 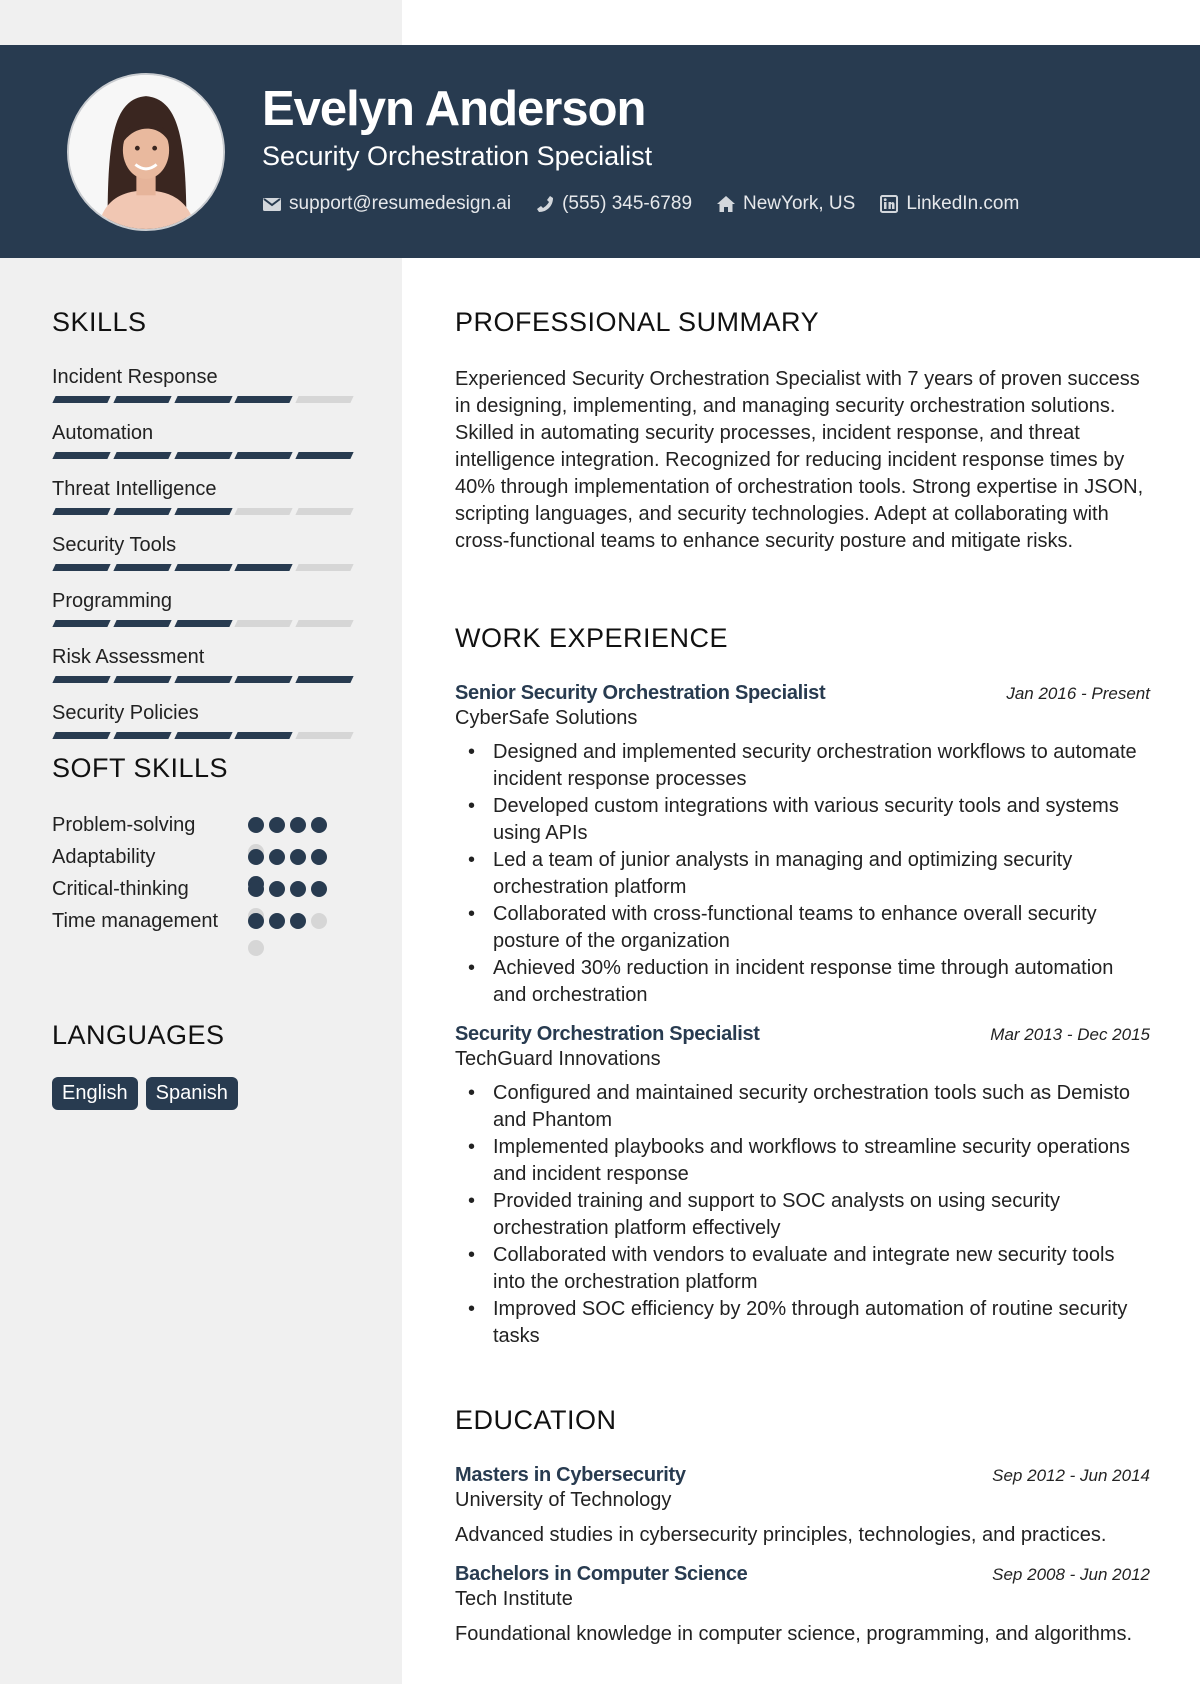 I want to click on job-role: Security Orchestration Specialist, so click(x=607, y=1034).